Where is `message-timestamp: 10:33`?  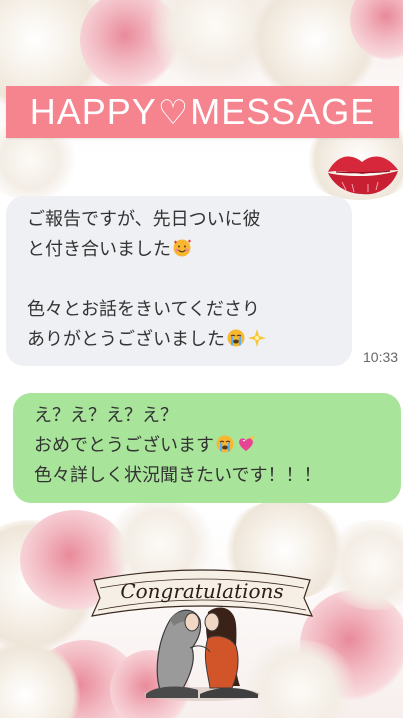
message-timestamp: 10:33 is located at coordinates (381, 357).